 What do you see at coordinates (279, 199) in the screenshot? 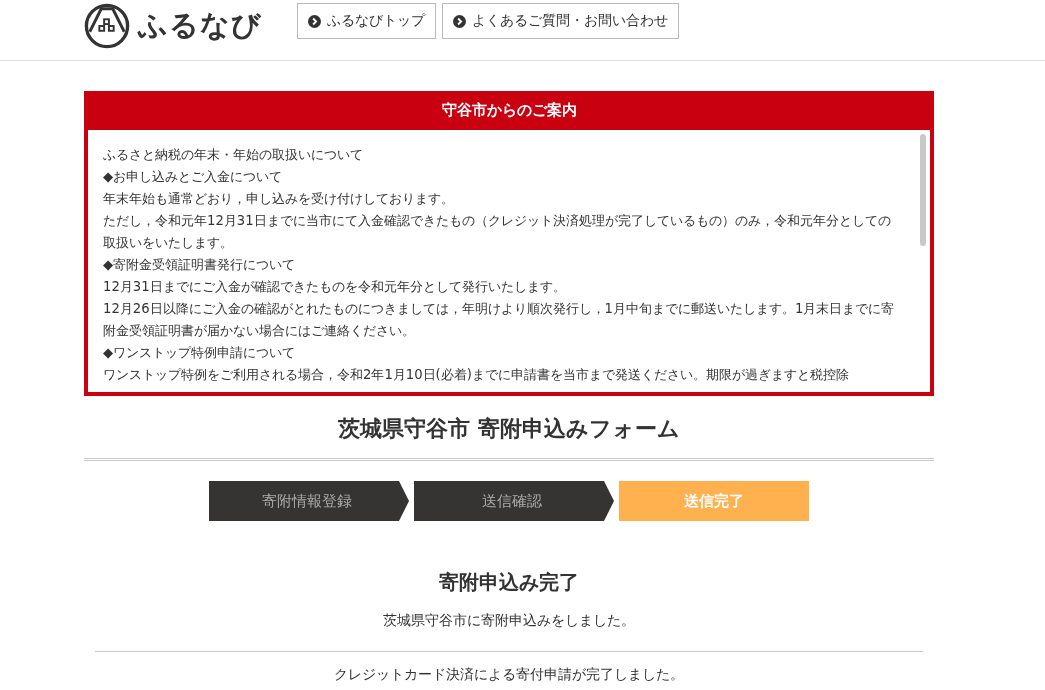
I see `notice-paragraph: 年末年始も通常どおり，申し込みを受け付けしております。` at bounding box center [279, 199].